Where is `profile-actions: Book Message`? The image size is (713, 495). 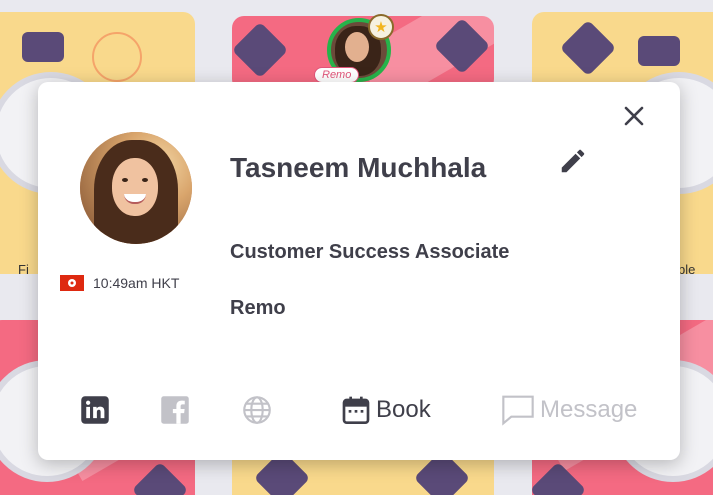 profile-actions: Book Message is located at coordinates (359, 410).